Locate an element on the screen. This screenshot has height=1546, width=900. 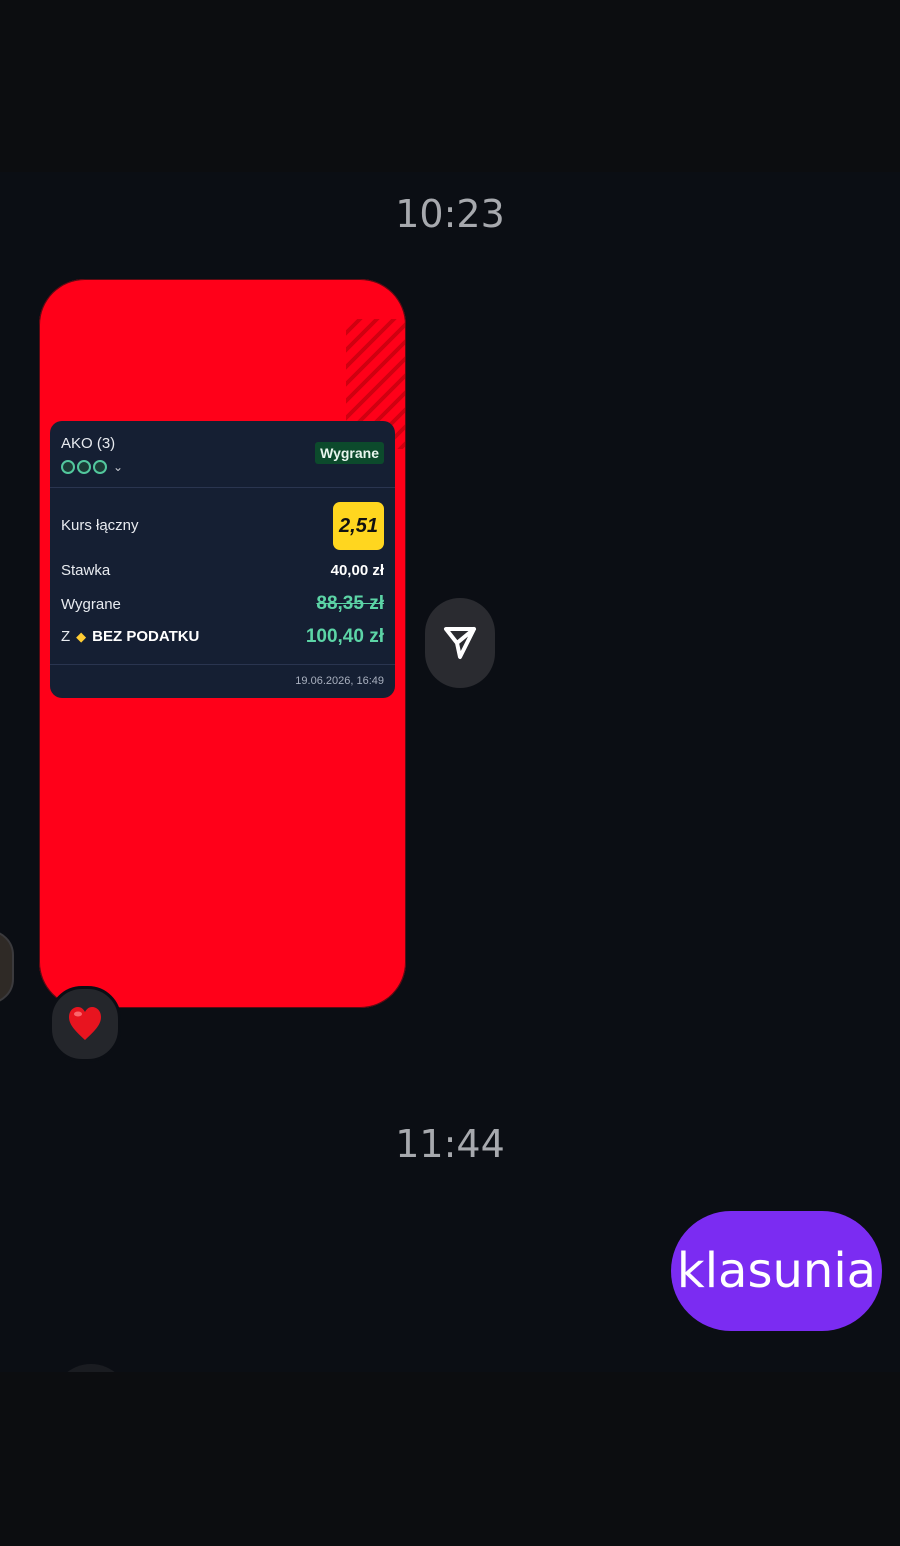
bet-type-label: AKO (3) is located at coordinates (88, 443).